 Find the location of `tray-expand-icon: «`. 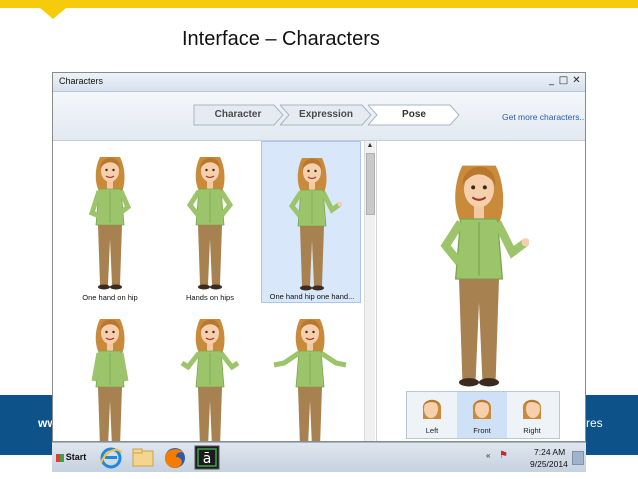

tray-expand-icon: « is located at coordinates (488, 455).